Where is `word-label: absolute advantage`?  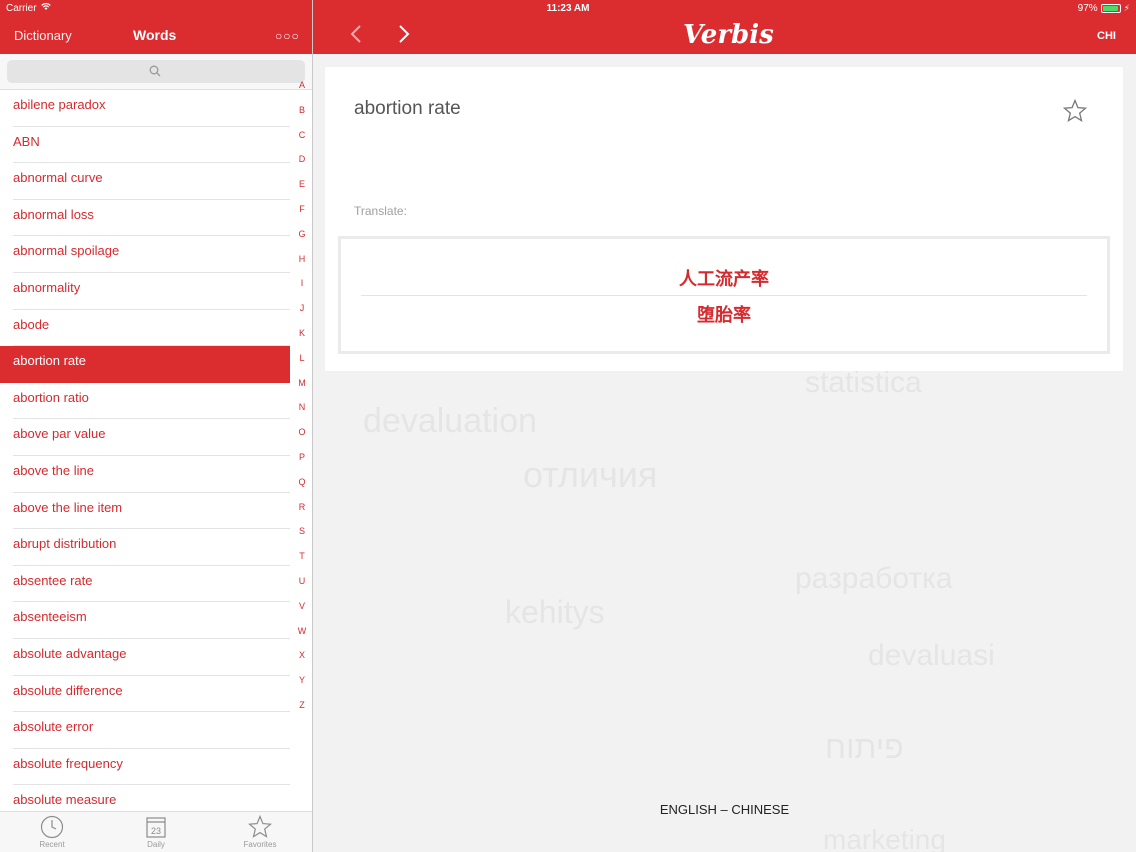 word-label: absolute advantage is located at coordinates (70, 653).